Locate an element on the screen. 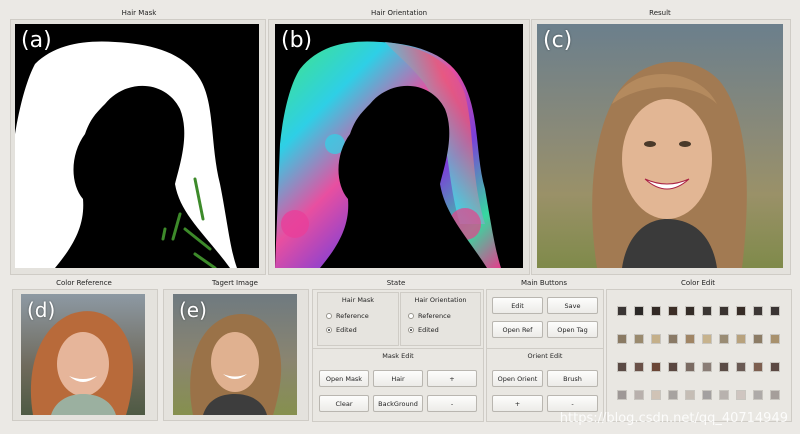 The image size is (800, 434). state-hair-mask-box: Hair Mask Reference Edited is located at coordinates (358, 319).